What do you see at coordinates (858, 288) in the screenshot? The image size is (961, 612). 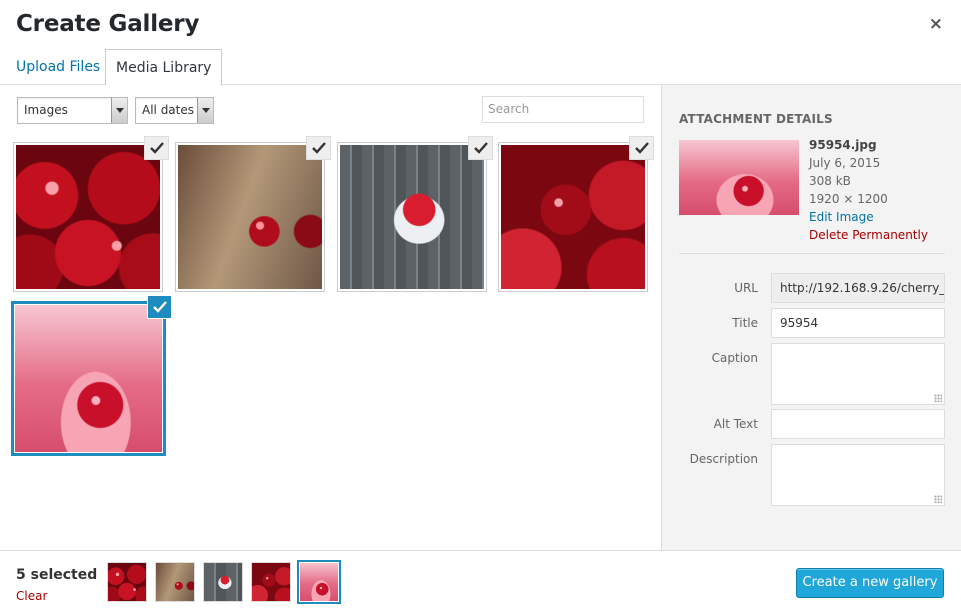 I see `url-field: http://192.168.9.26/cherry_t` at bounding box center [858, 288].